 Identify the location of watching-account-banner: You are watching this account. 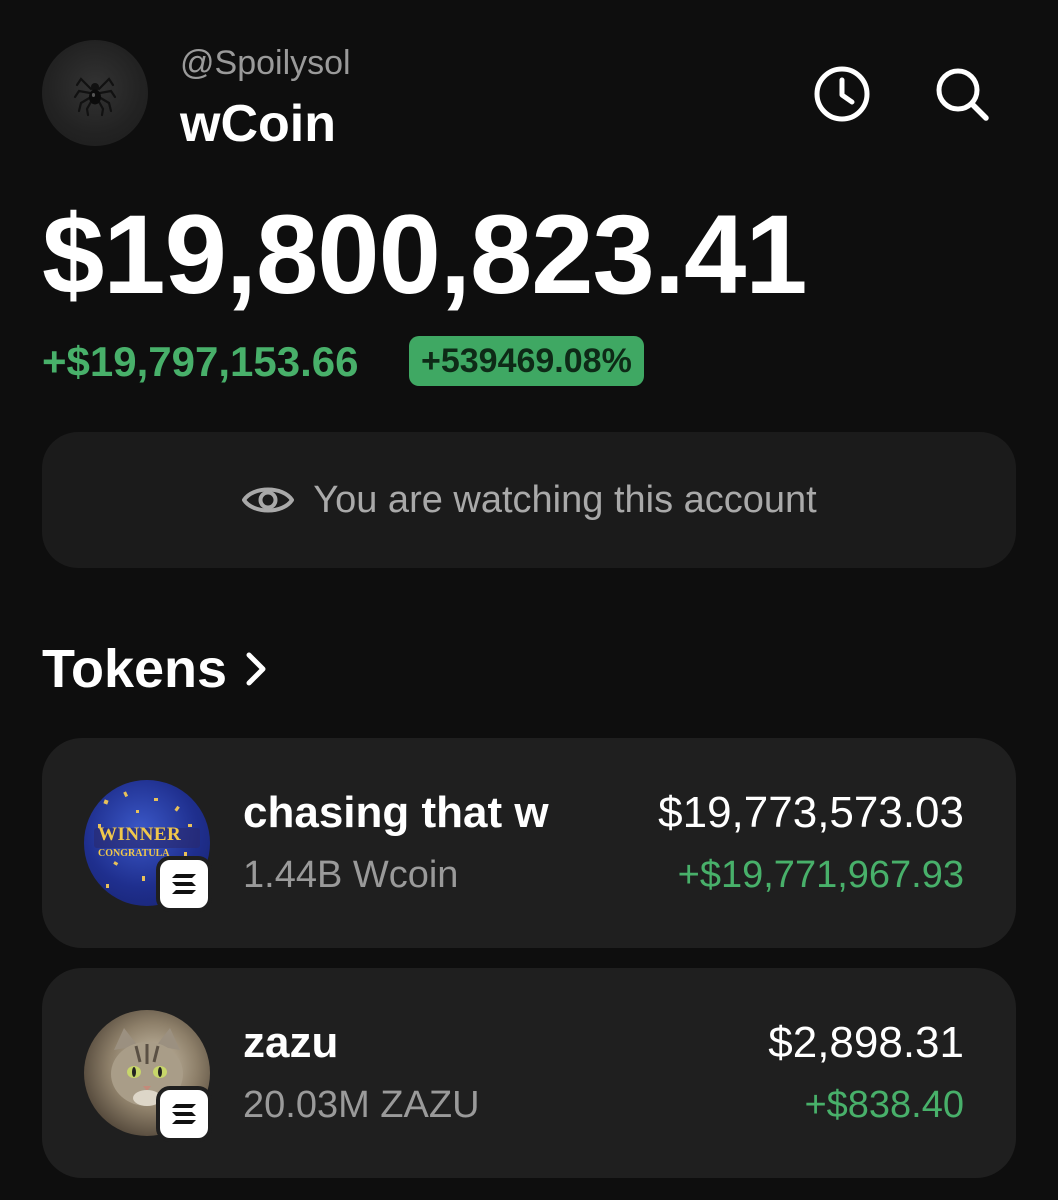
(529, 500).